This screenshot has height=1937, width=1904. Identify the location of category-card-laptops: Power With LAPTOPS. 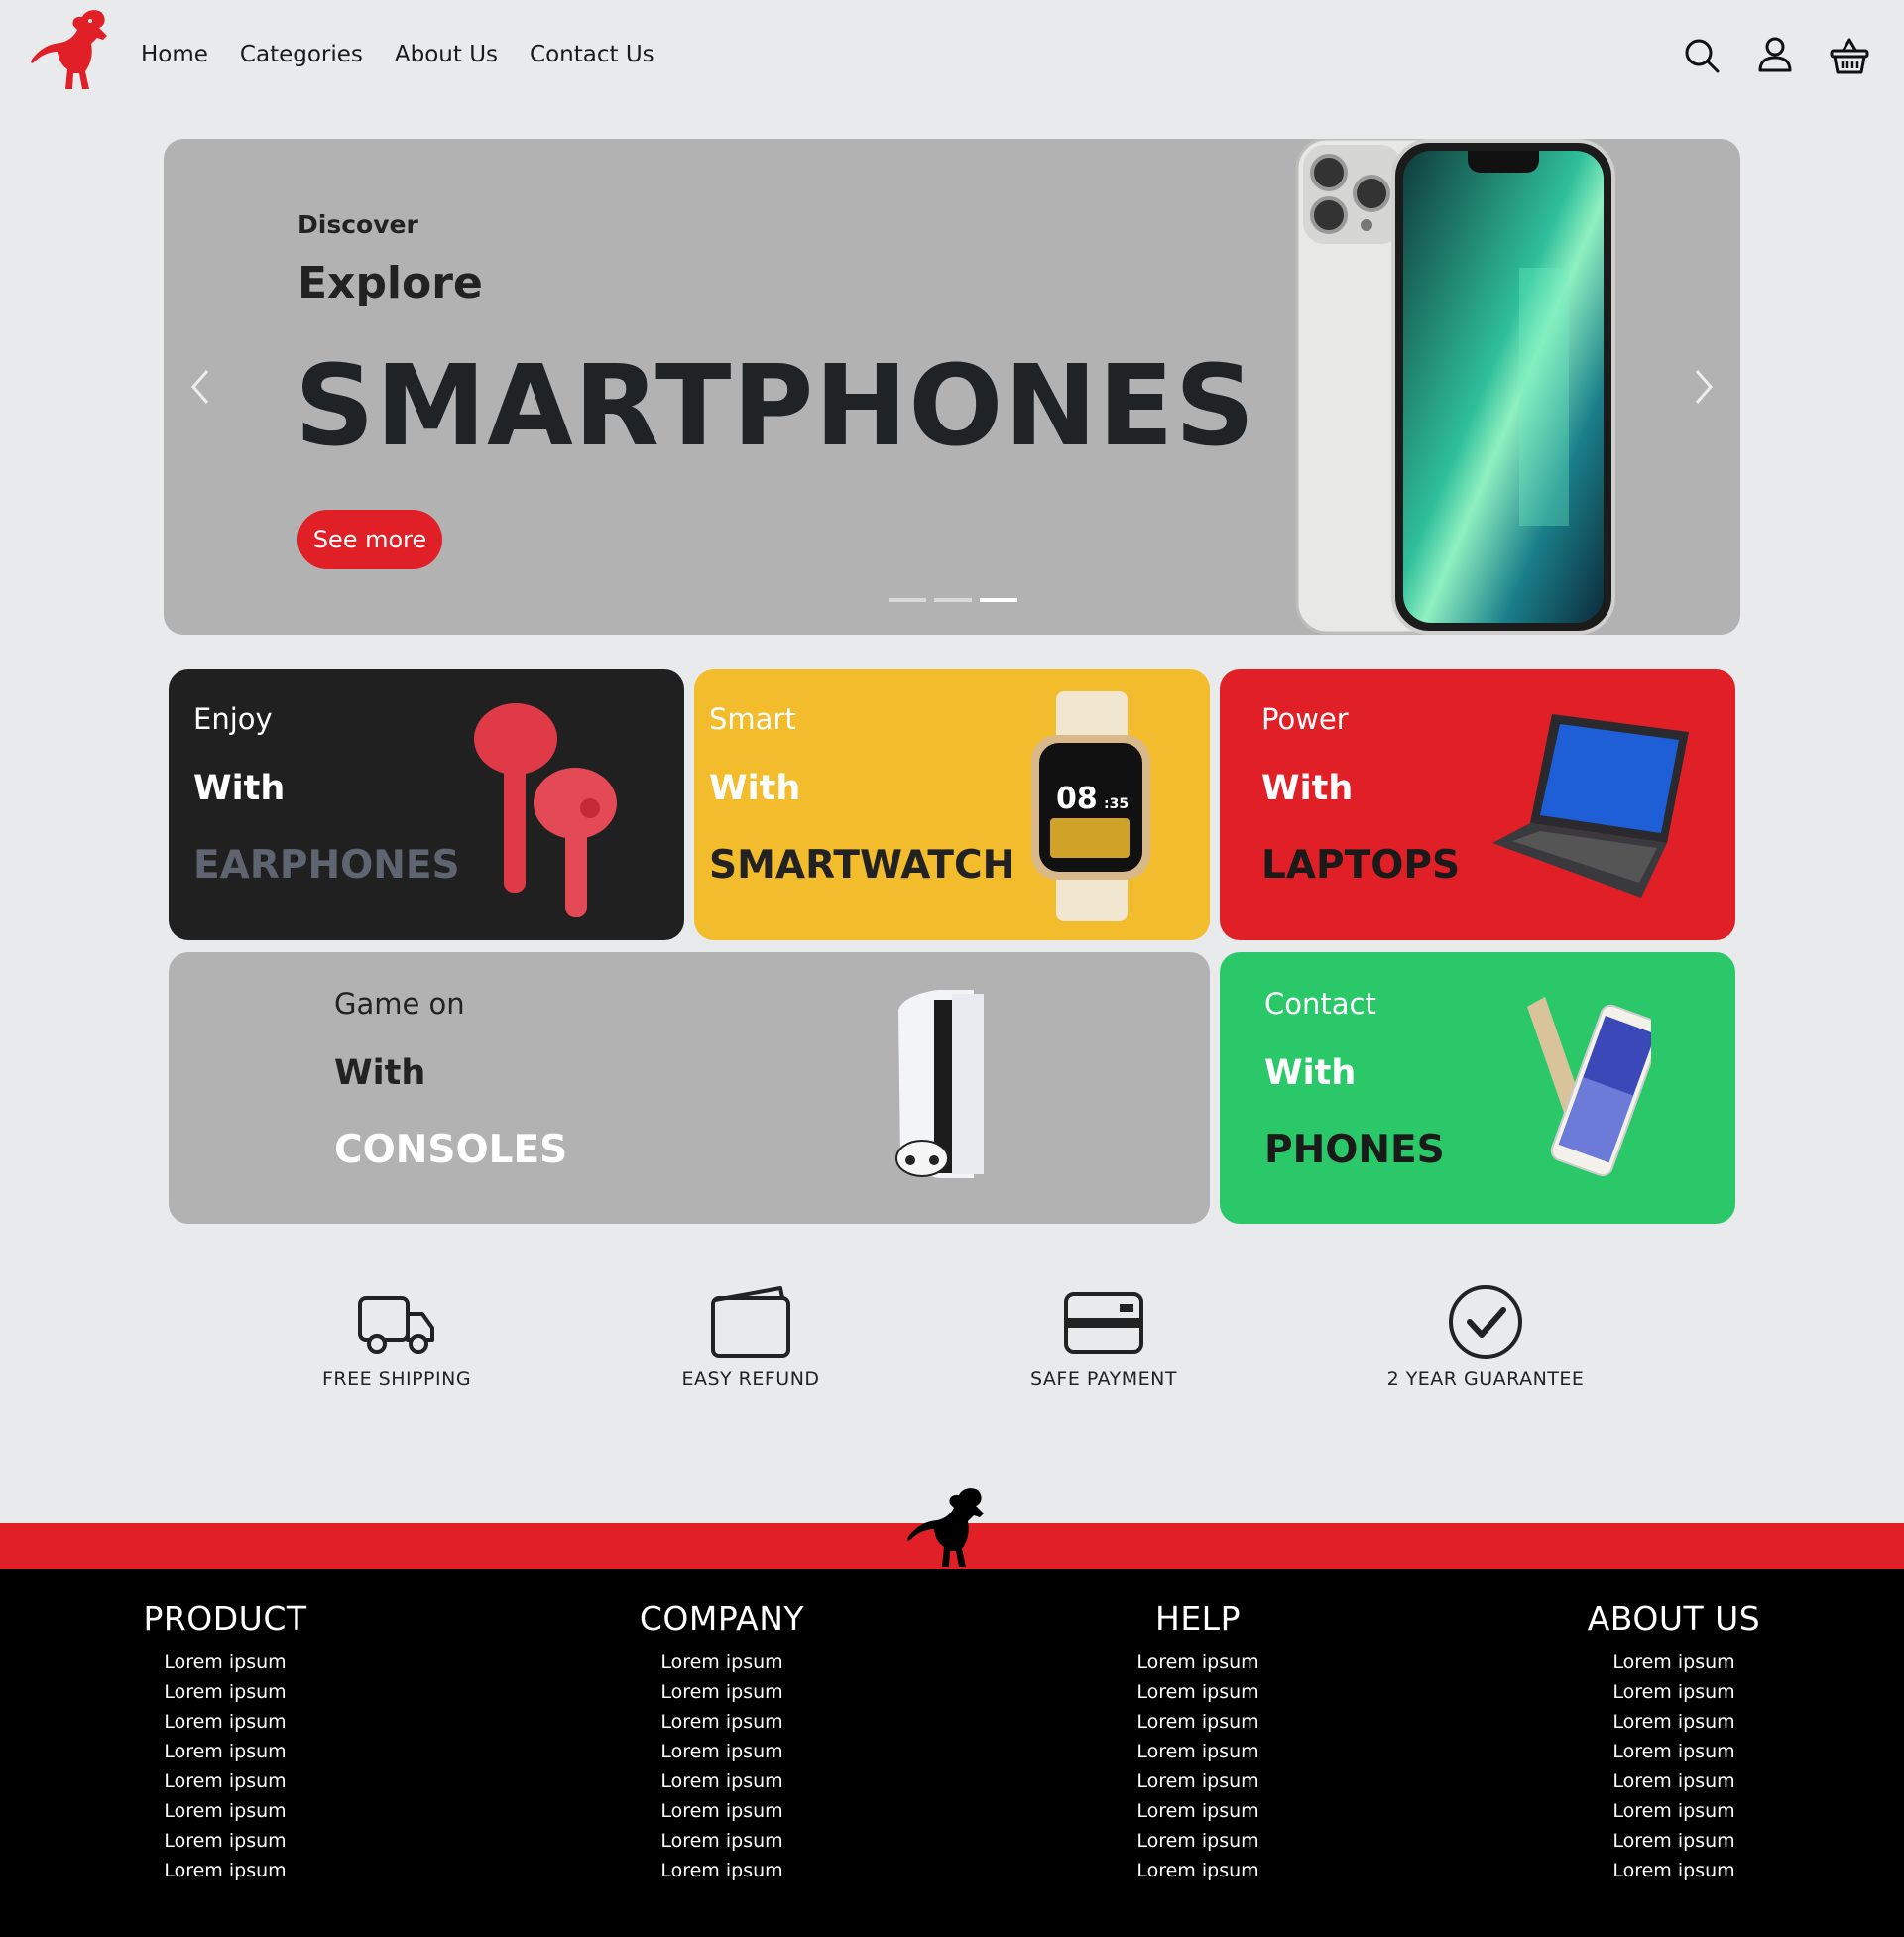
(1477, 804).